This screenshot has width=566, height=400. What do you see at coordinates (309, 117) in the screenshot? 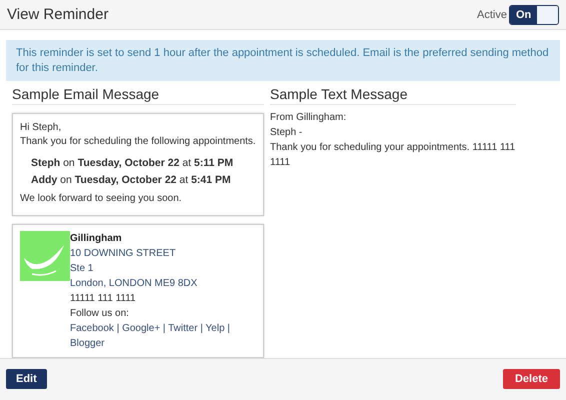
I see `text-message-line: From Gillingham:` at bounding box center [309, 117].